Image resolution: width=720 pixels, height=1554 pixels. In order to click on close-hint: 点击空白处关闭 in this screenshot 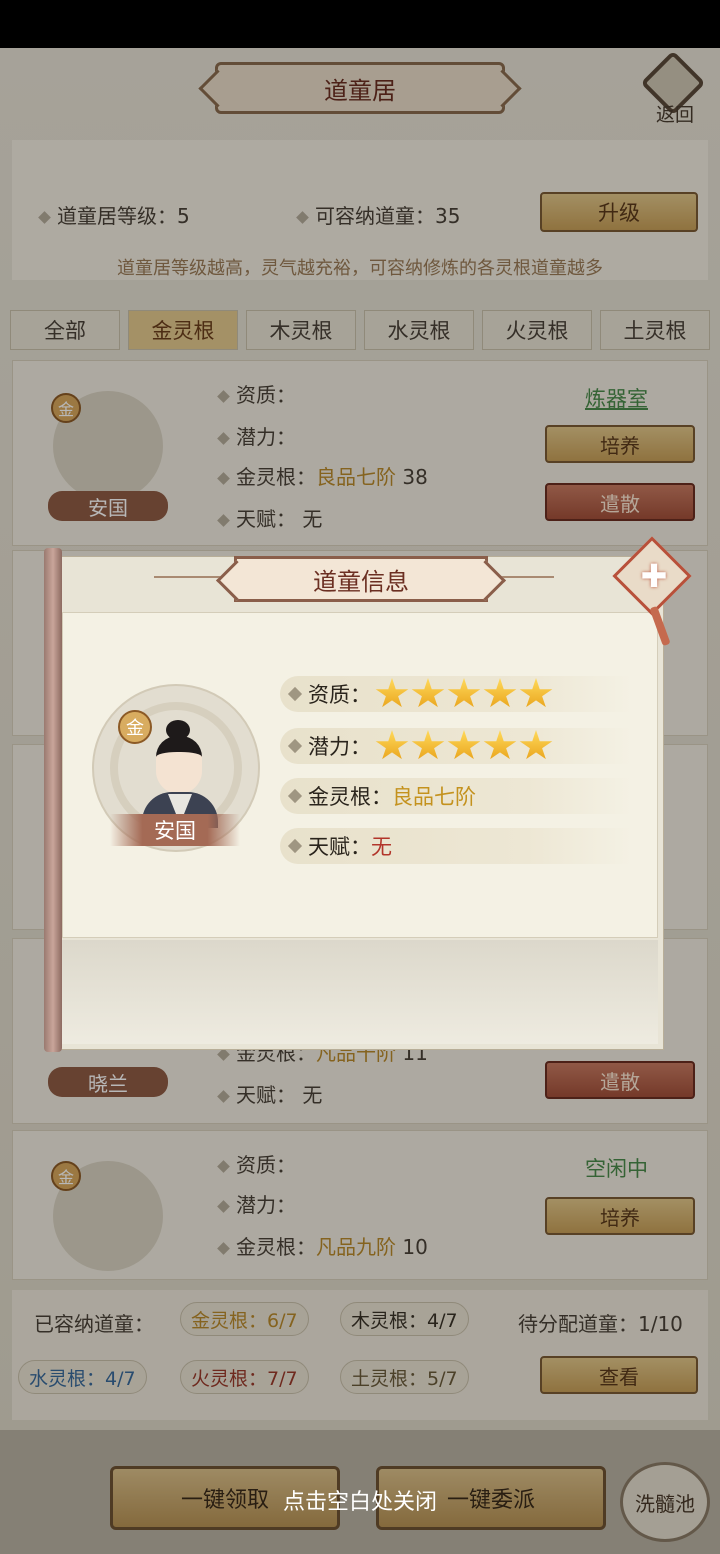, I will do `click(359, 1502)`.